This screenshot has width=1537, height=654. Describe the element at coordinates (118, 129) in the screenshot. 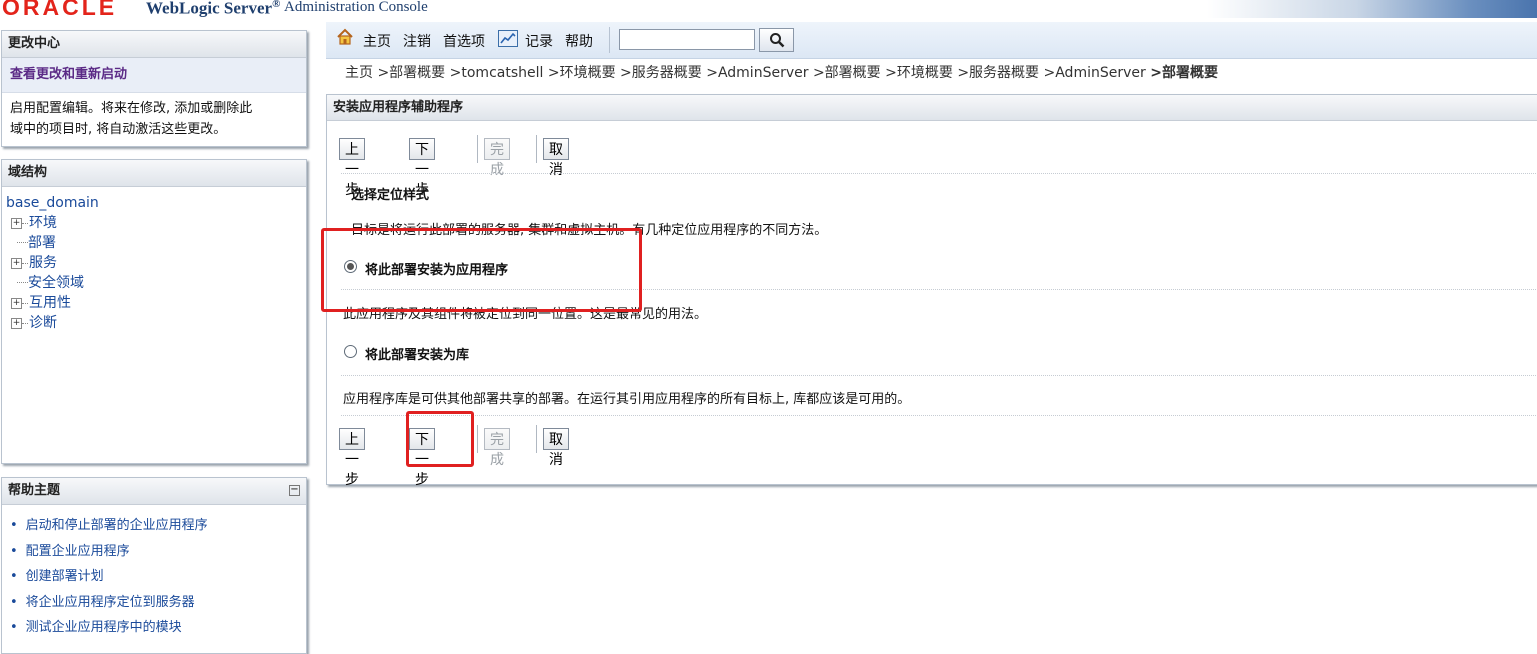

I see `change-text-line: 域中的项目时, 将自动激活这些更改。` at that location.